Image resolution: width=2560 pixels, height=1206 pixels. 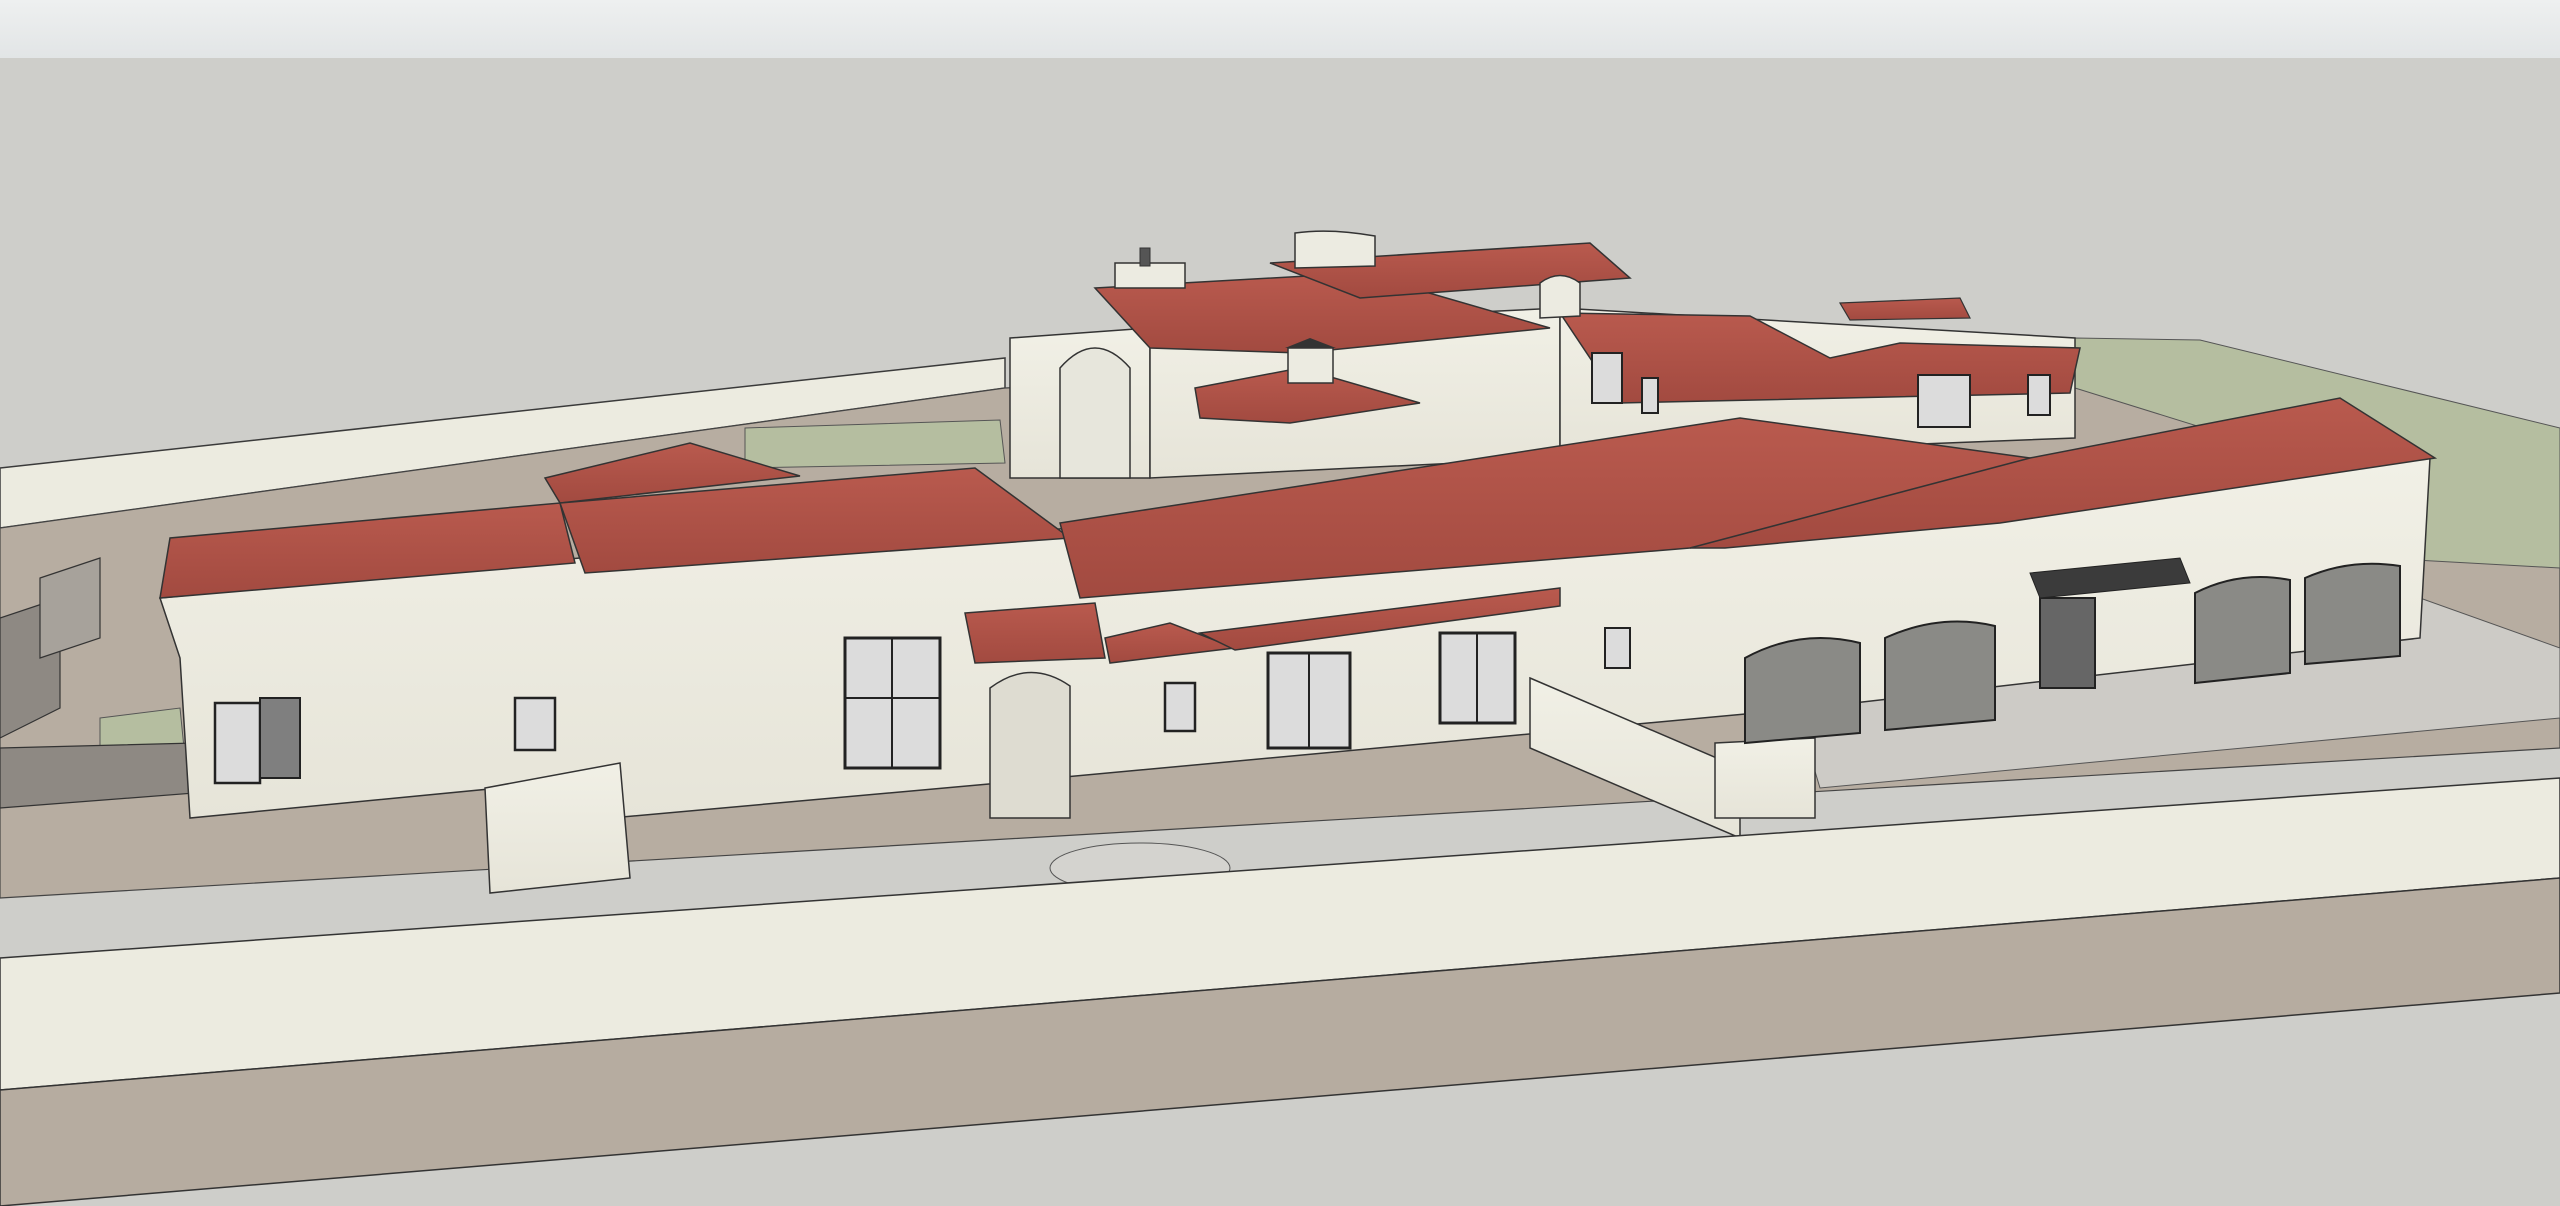 I want to click on toolbar-strip, so click(x=1280, y=29).